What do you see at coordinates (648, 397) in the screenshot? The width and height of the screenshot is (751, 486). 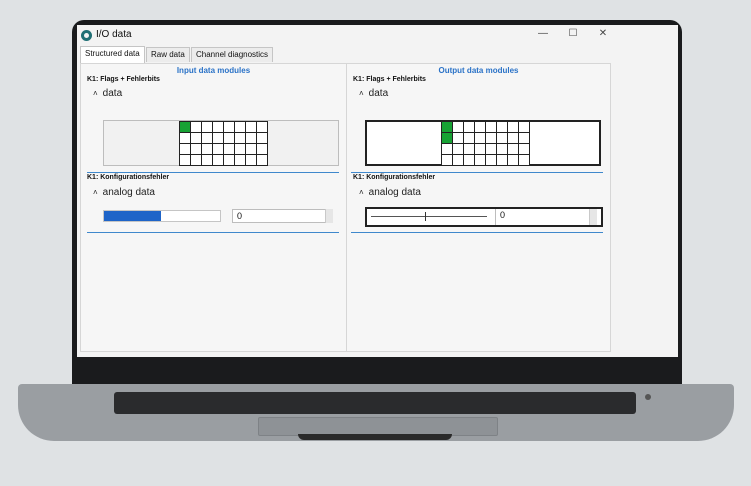 I see `power-button` at bounding box center [648, 397].